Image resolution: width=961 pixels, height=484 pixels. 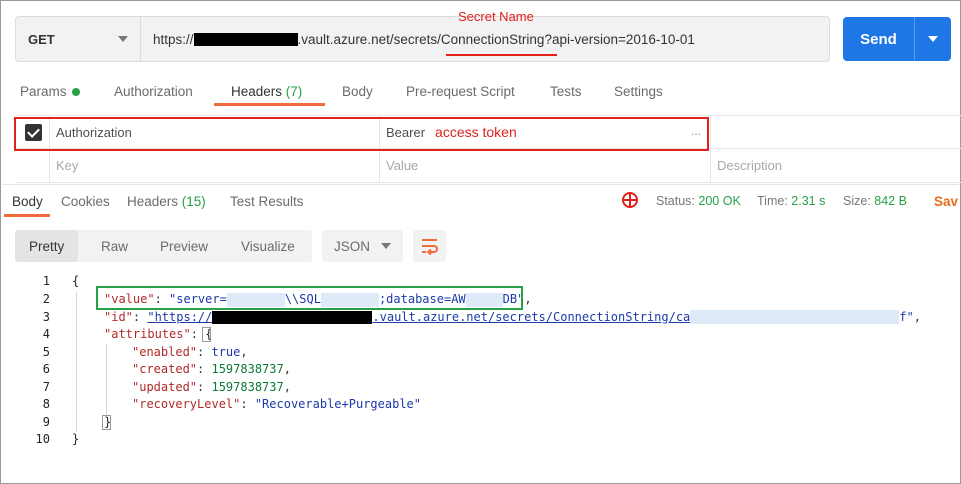 What do you see at coordinates (460, 91) in the screenshot?
I see `tab-pre-request-script: Pre-request Script` at bounding box center [460, 91].